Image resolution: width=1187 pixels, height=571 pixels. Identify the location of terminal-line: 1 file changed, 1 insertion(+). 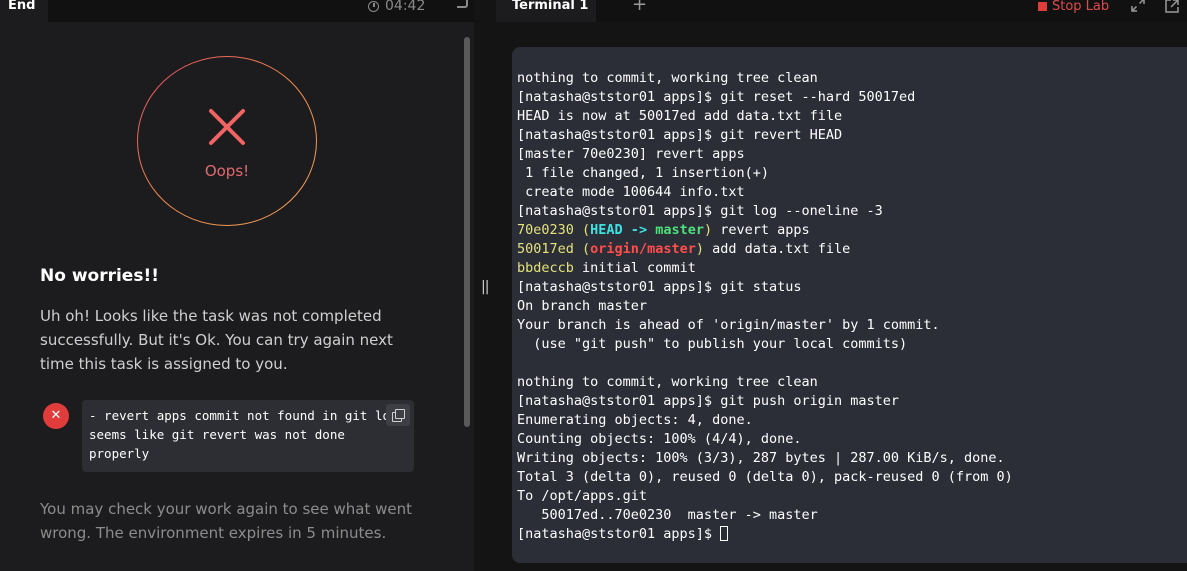
(643, 173).